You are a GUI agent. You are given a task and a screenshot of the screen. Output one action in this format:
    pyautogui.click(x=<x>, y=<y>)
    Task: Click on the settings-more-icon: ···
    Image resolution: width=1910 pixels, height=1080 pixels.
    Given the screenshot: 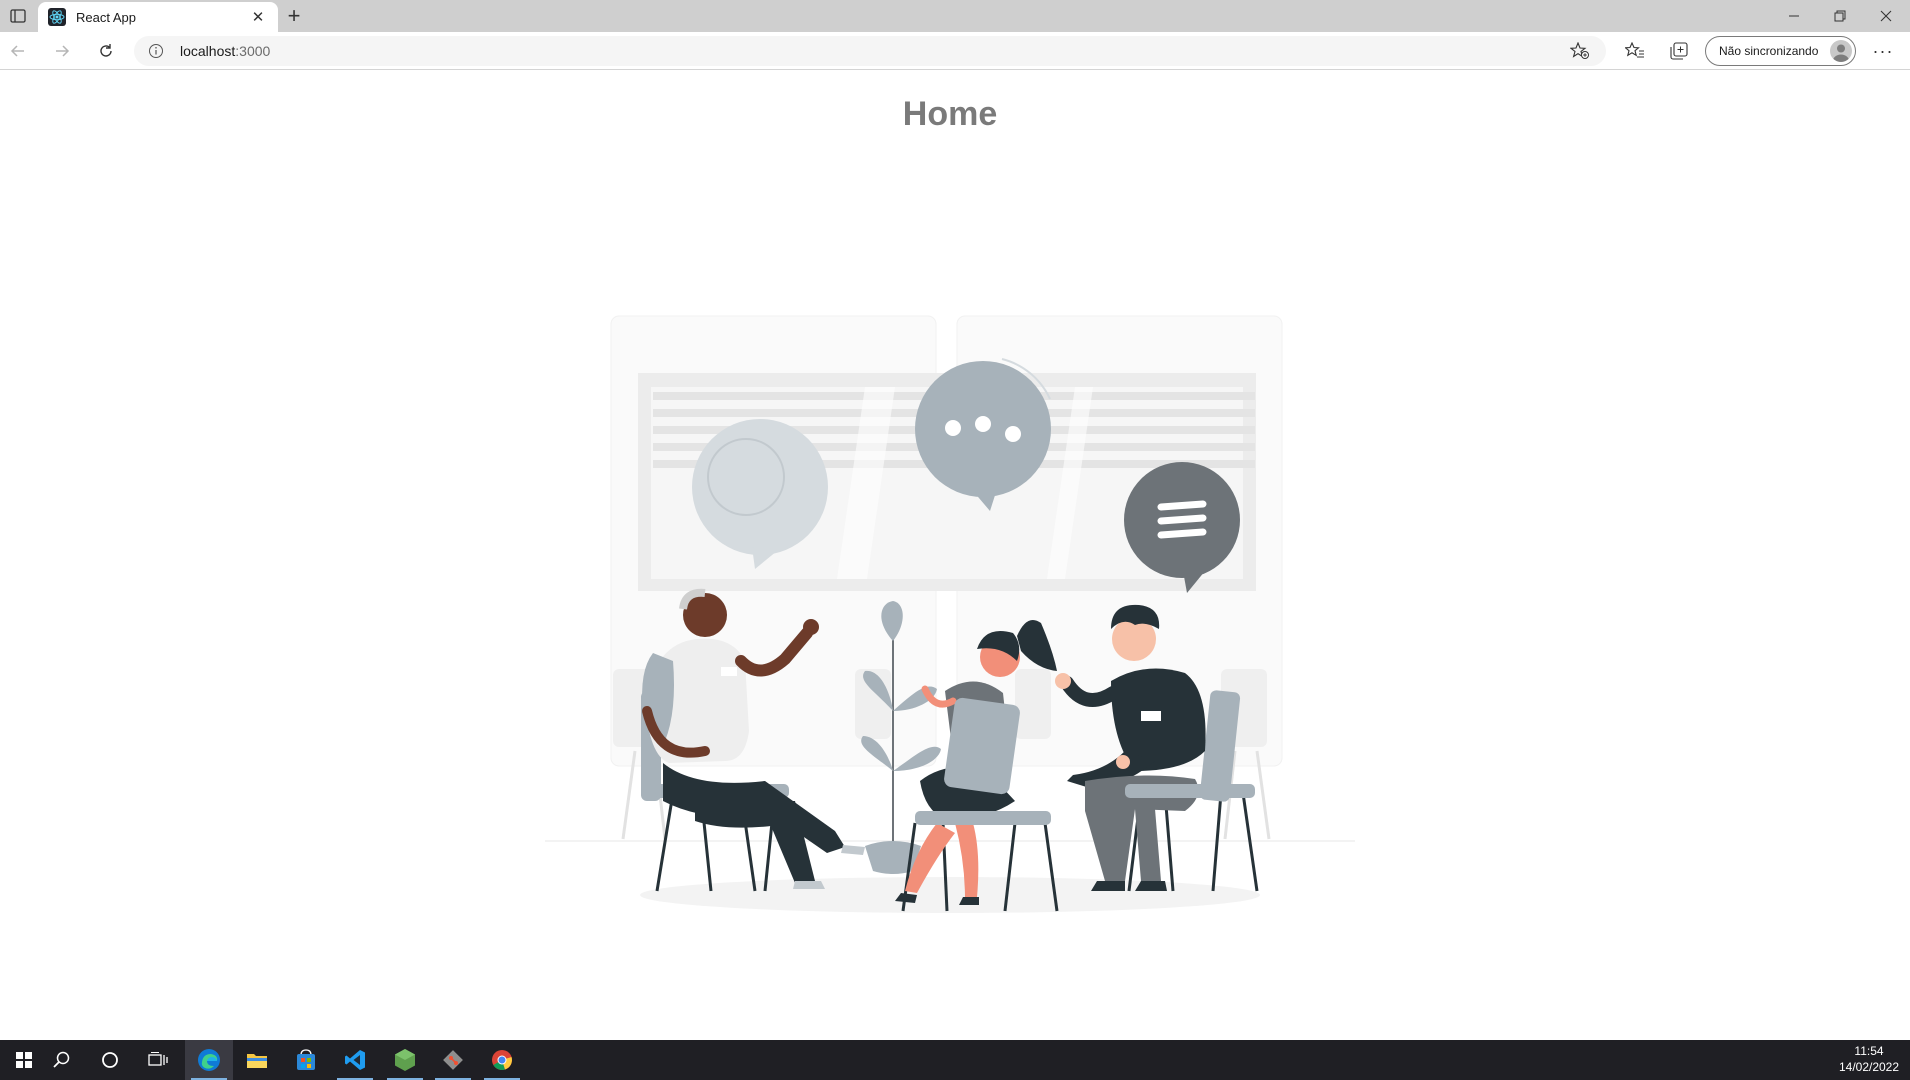 What is the action you would take?
    pyautogui.click(x=1883, y=51)
    